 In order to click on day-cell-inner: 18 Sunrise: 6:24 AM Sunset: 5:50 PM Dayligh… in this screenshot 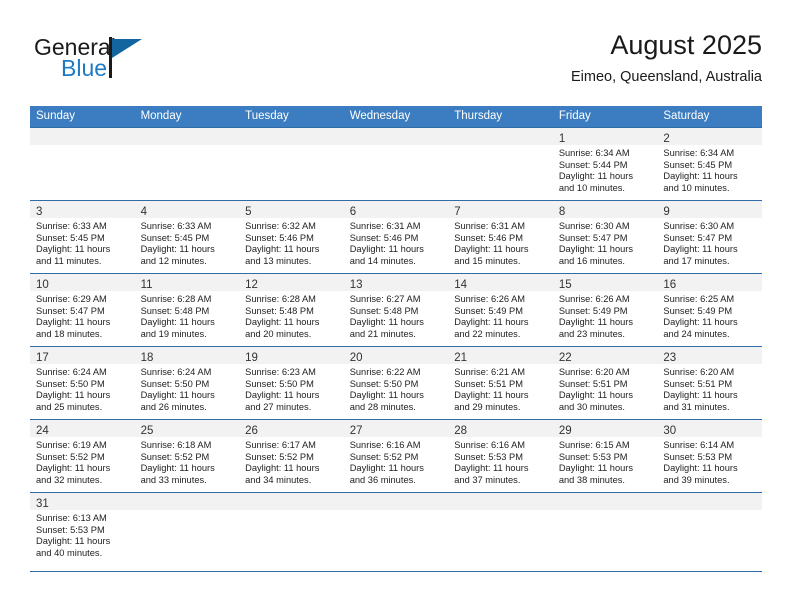, I will do `click(187, 383)`.